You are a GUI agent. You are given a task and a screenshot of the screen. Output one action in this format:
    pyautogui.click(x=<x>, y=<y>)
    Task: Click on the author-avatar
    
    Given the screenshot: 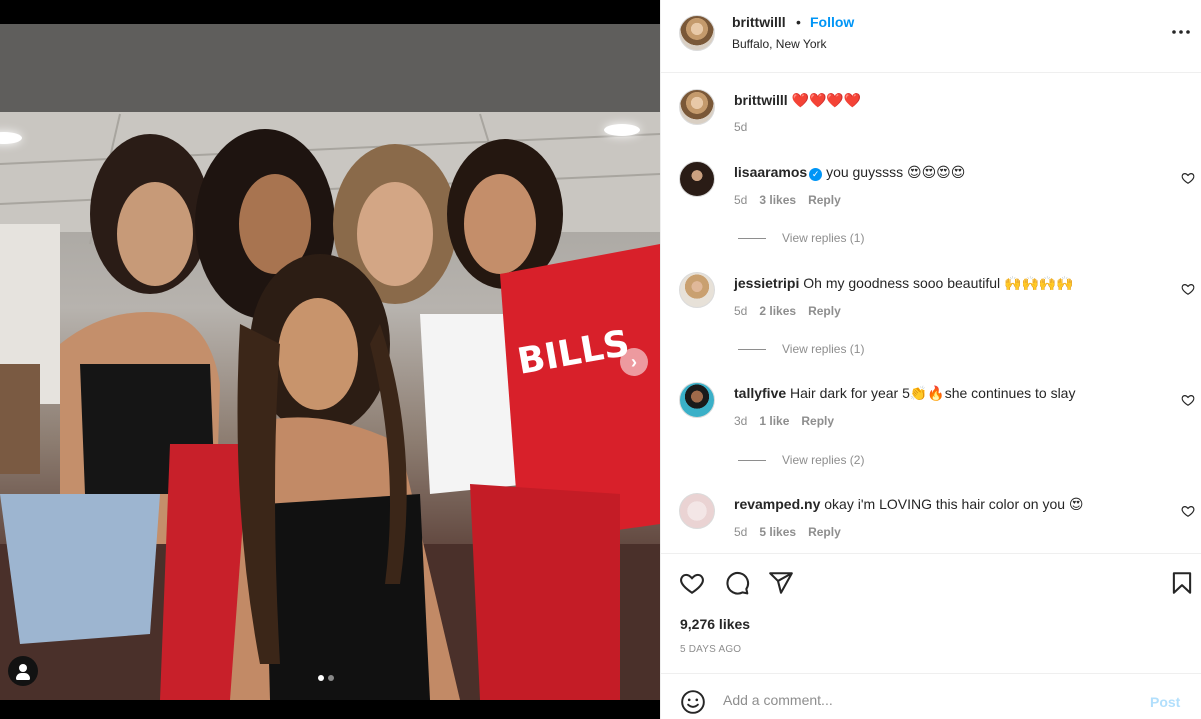 What is the action you would take?
    pyautogui.click(x=697, y=33)
    